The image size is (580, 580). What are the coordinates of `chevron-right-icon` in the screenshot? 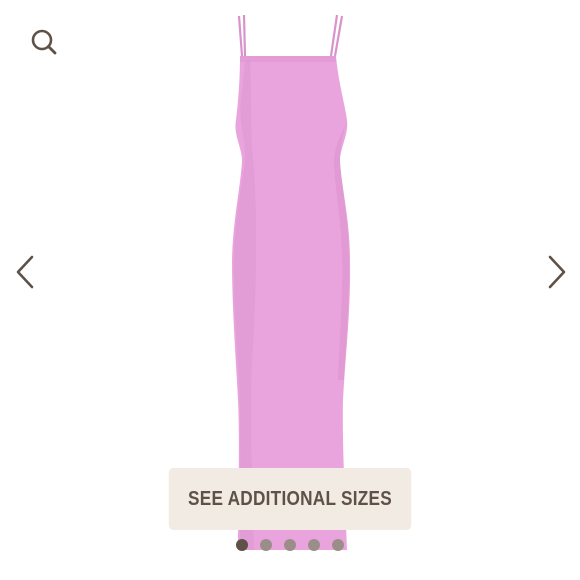 It's located at (557, 272).